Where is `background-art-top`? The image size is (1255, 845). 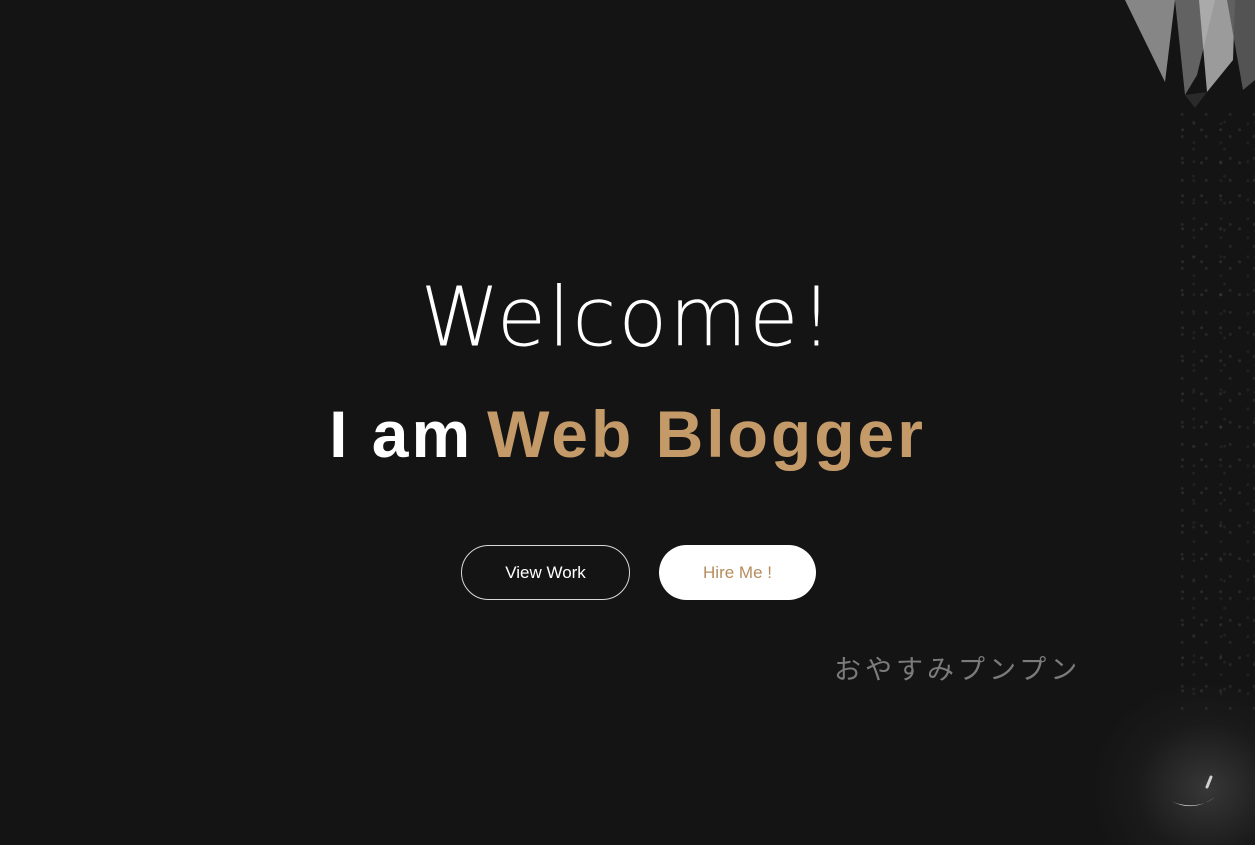
background-art-top is located at coordinates (1190, 54).